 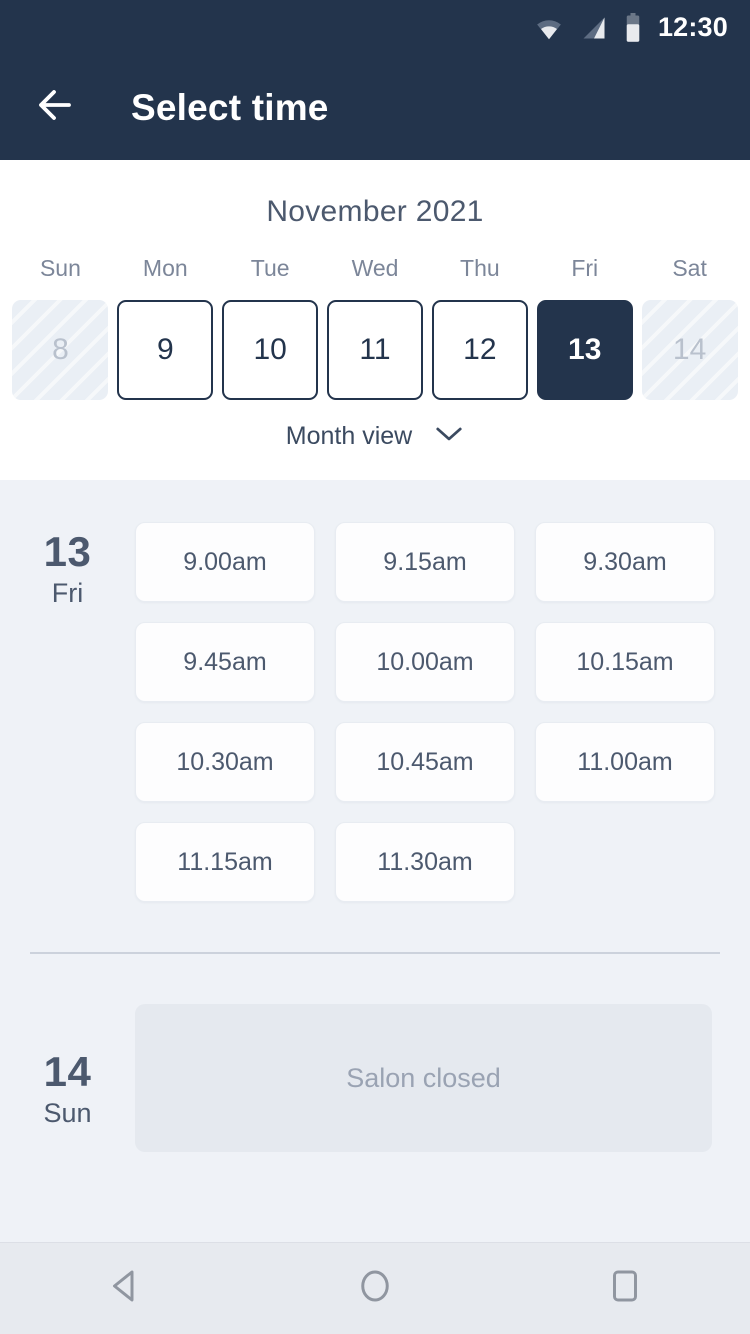 What do you see at coordinates (692, 27) in the screenshot?
I see `status-time: 12:30` at bounding box center [692, 27].